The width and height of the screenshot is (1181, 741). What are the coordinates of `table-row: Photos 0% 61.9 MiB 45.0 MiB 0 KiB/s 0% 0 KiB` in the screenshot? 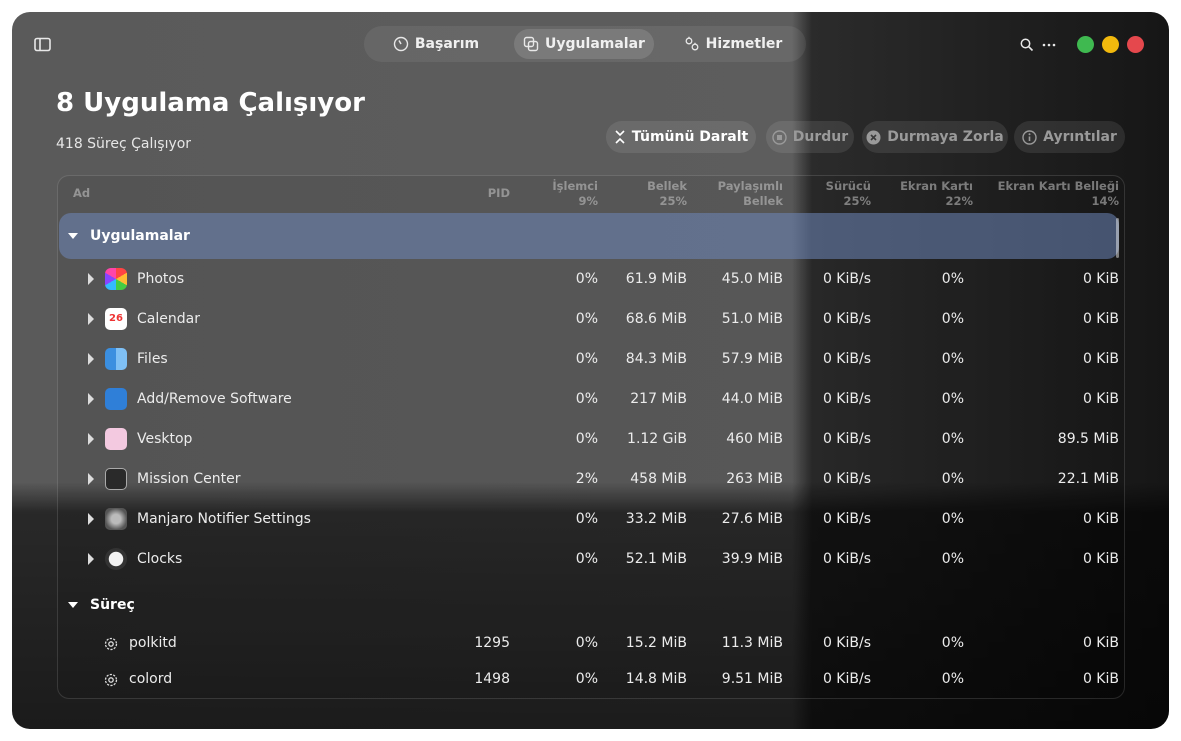 It's located at (591, 279).